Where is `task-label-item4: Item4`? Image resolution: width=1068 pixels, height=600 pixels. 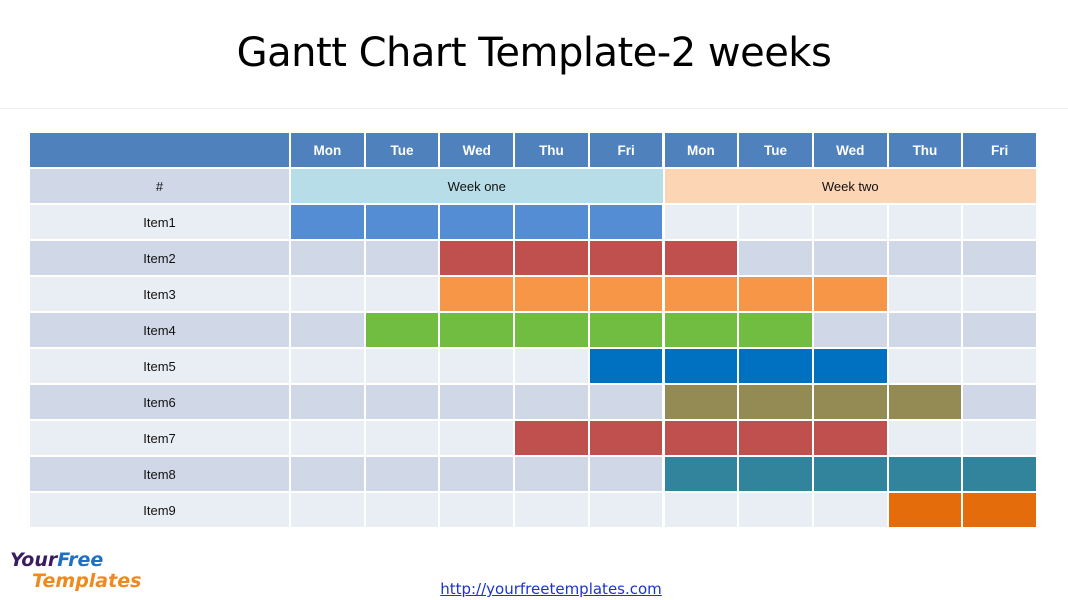 task-label-item4: Item4 is located at coordinates (159, 330).